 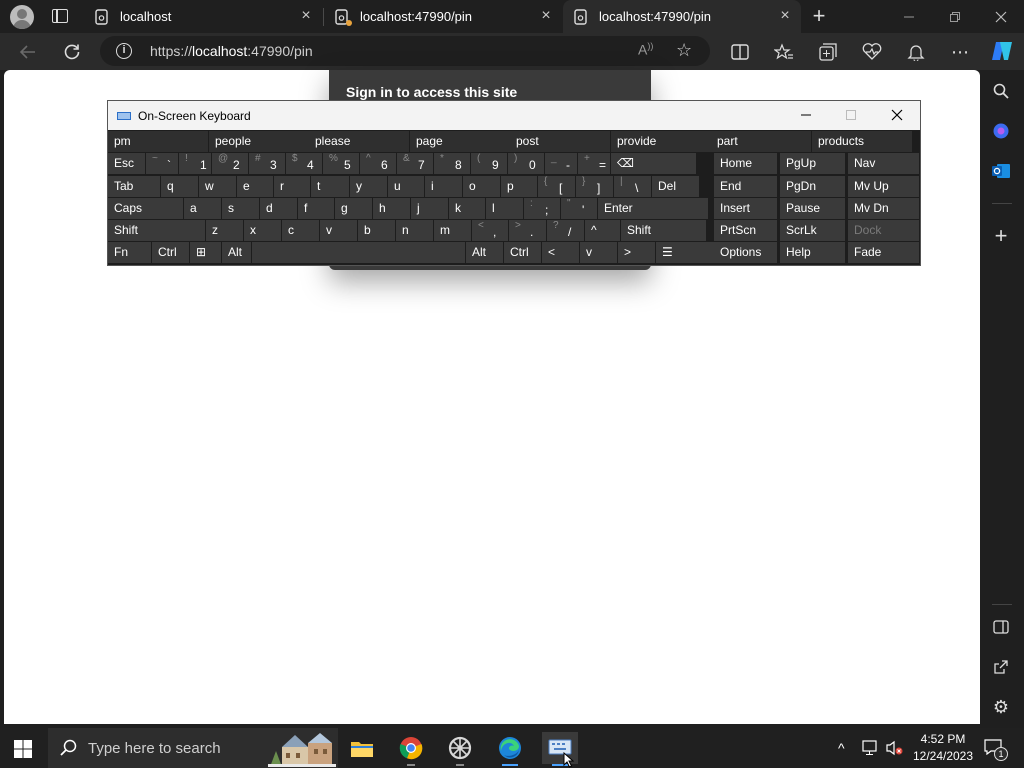 I want to click on key-c-4-3: c, so click(x=300, y=230).